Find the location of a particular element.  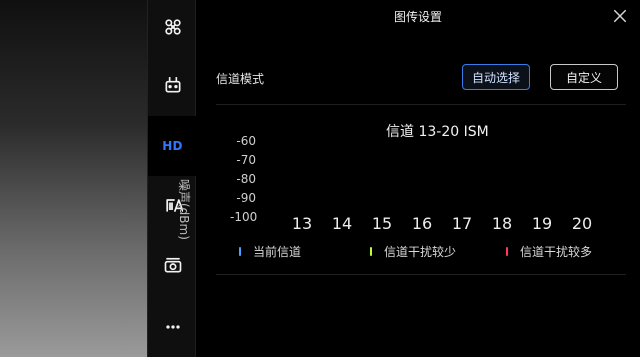

sidebar-item-remote-controller is located at coordinates (172, 87).